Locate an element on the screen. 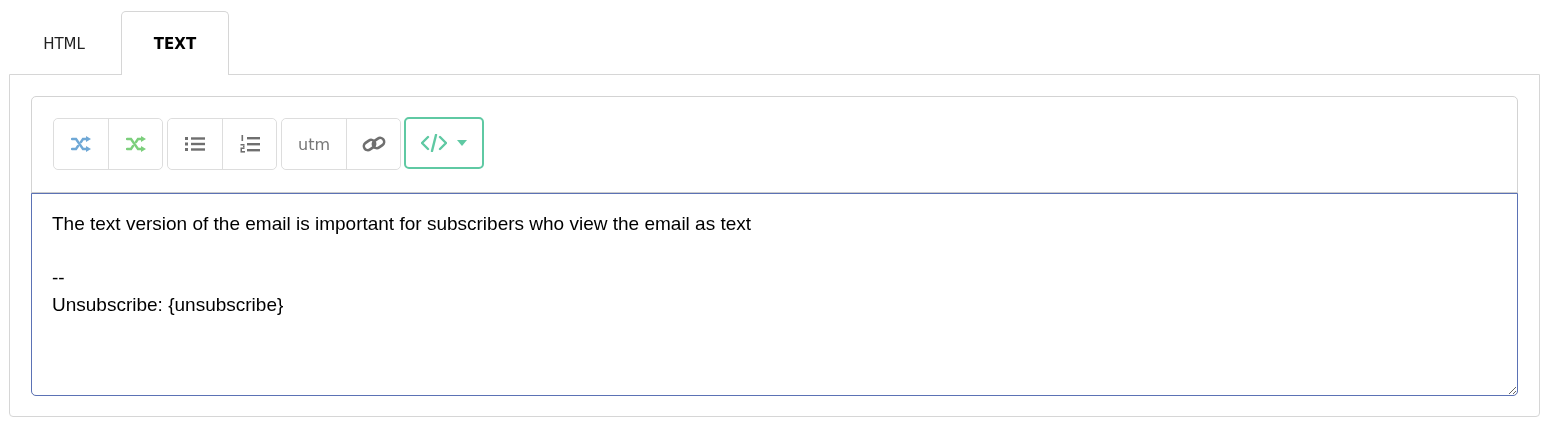 This screenshot has height=424, width=1549. code-icon is located at coordinates (434, 143).